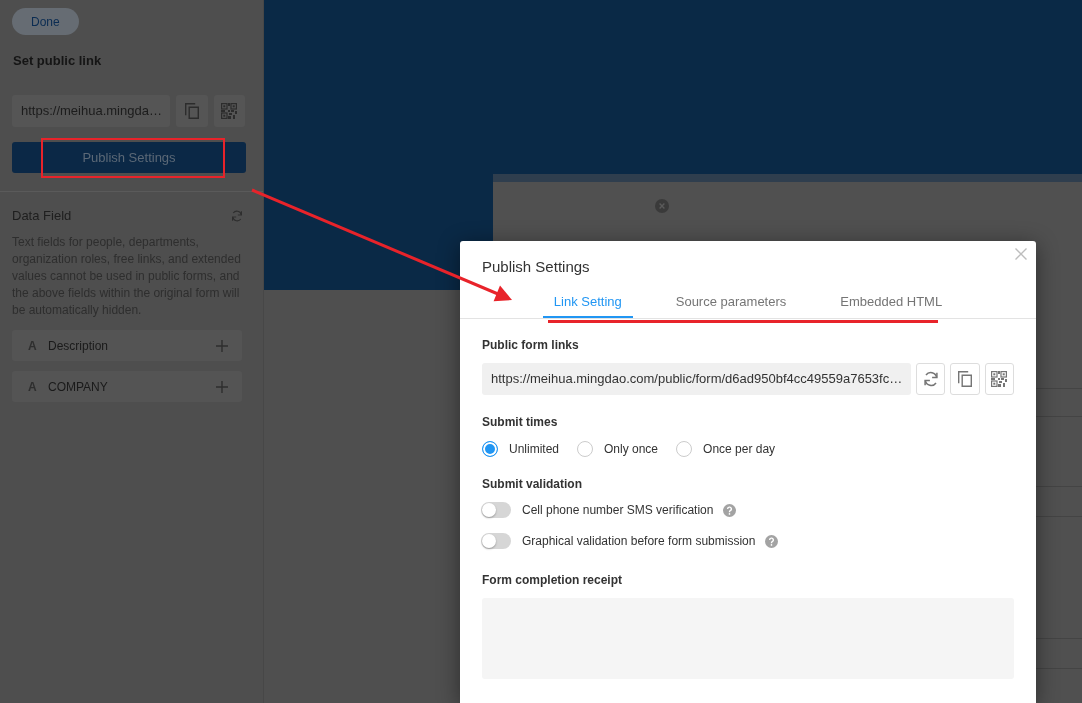 The width and height of the screenshot is (1082, 703). I want to click on refresh-button, so click(931, 379).